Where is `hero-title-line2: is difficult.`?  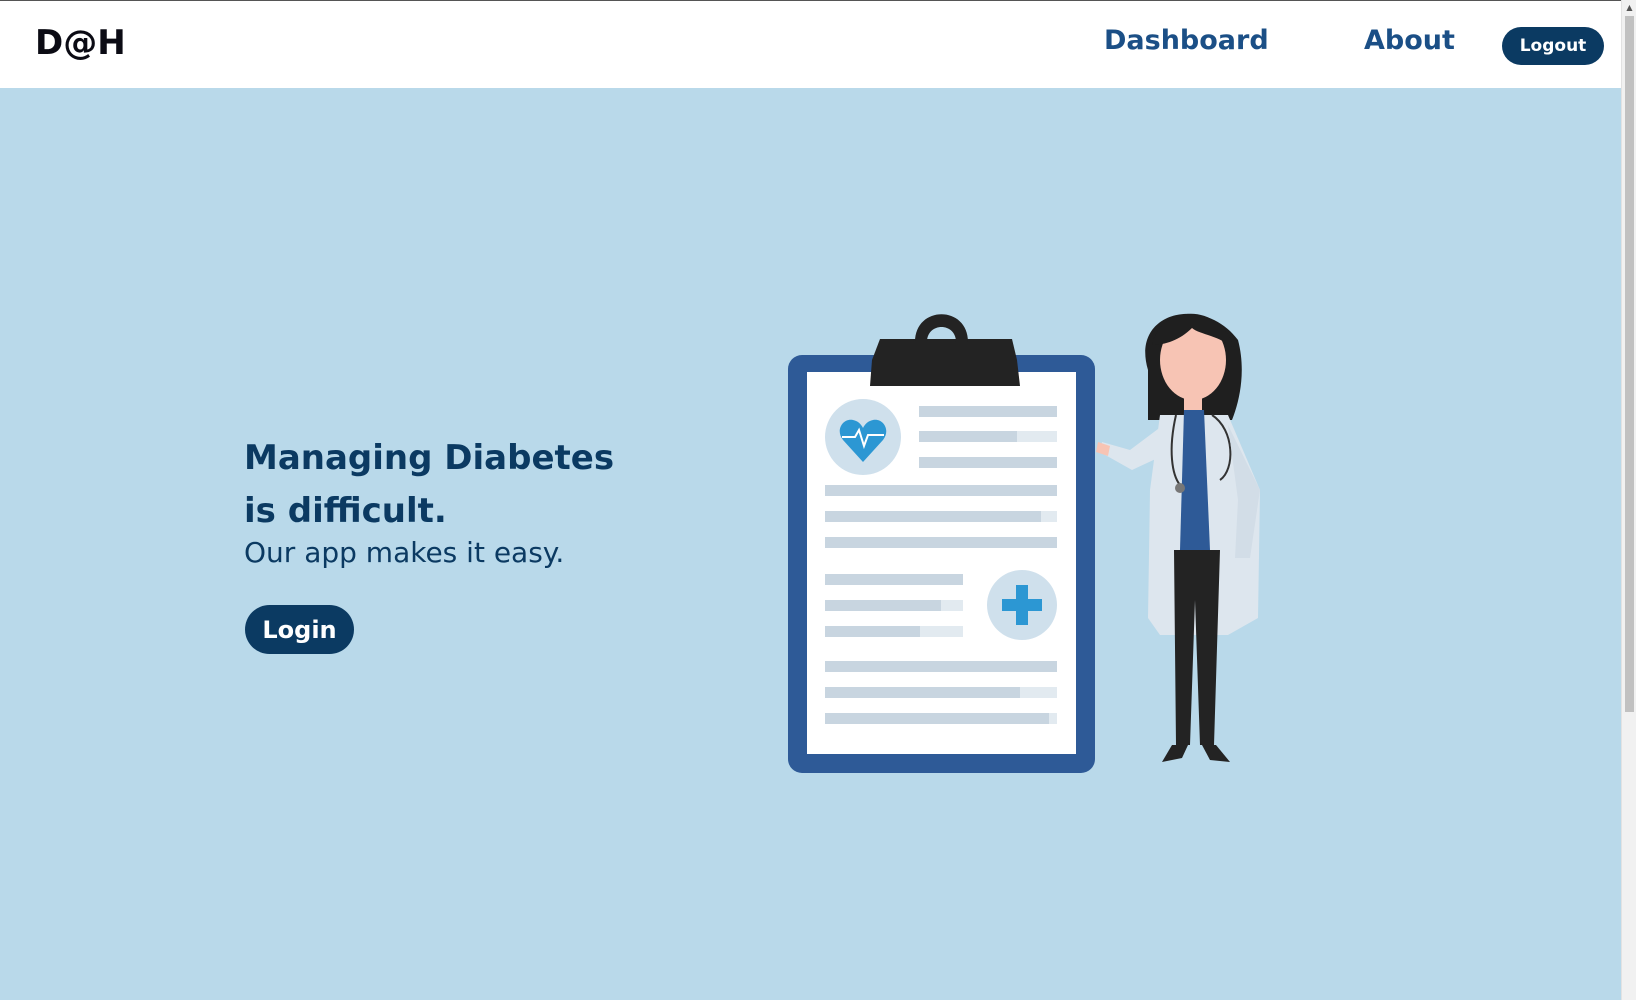
hero-title-line2: is difficult. is located at coordinates (345, 511).